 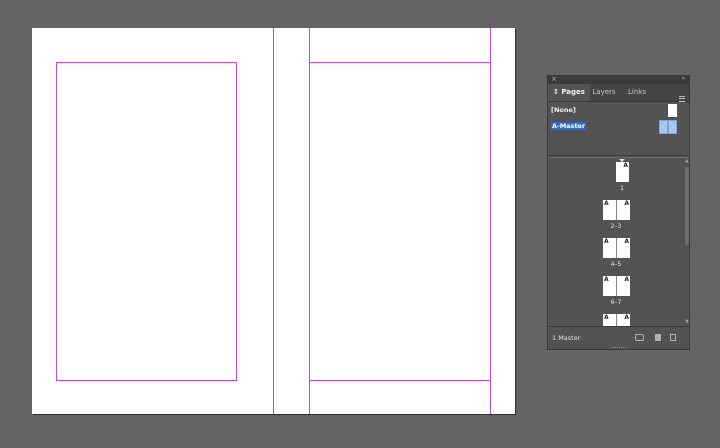 I want to click on tab-pages: ↕ Pages, so click(x=569, y=92).